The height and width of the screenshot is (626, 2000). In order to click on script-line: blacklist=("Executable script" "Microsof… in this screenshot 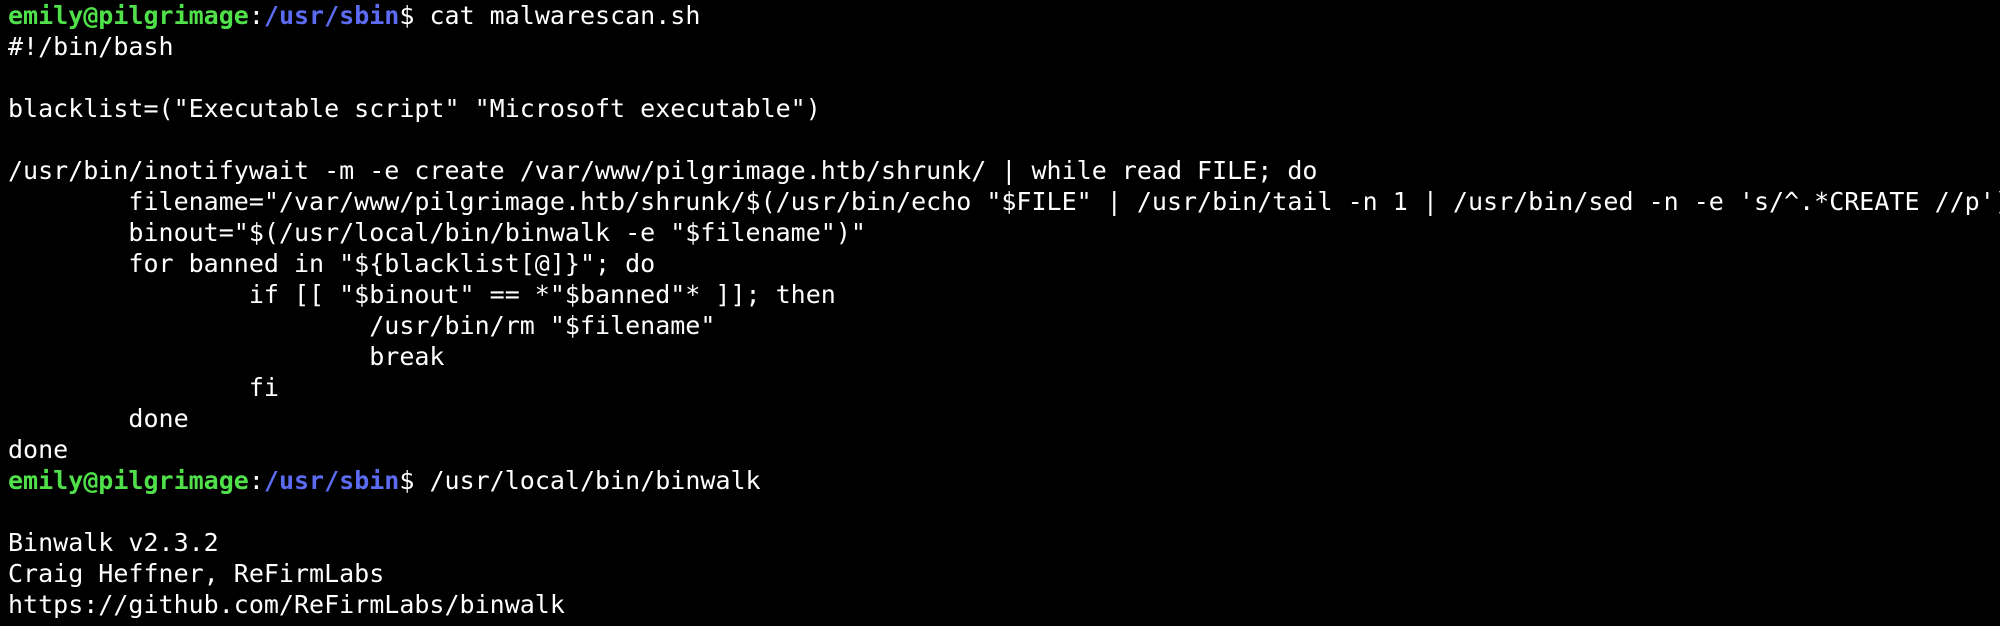, I will do `click(414, 108)`.